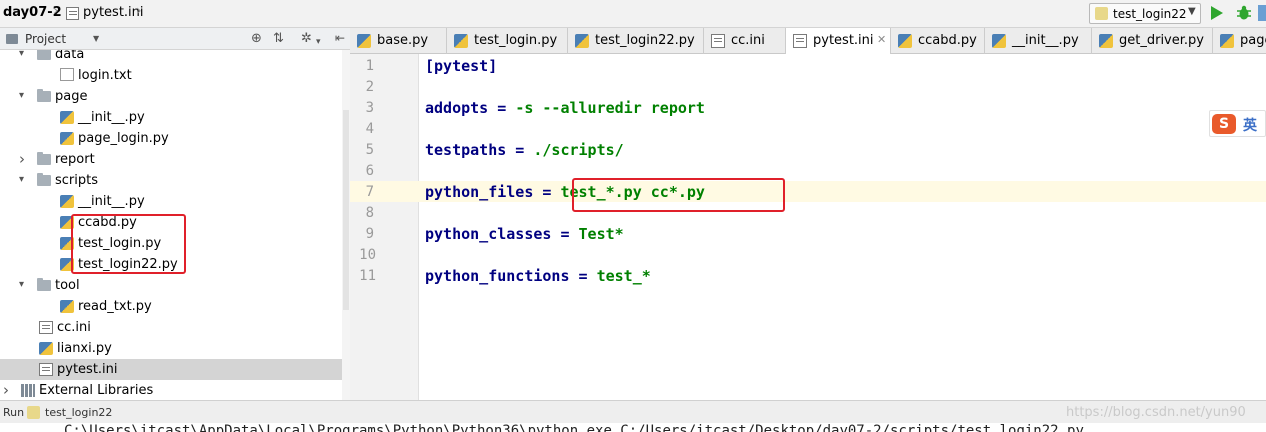  I want to click on navigation-bar: day07-2 › pytest.ini › test_login22 ▼, so click(633, 14).